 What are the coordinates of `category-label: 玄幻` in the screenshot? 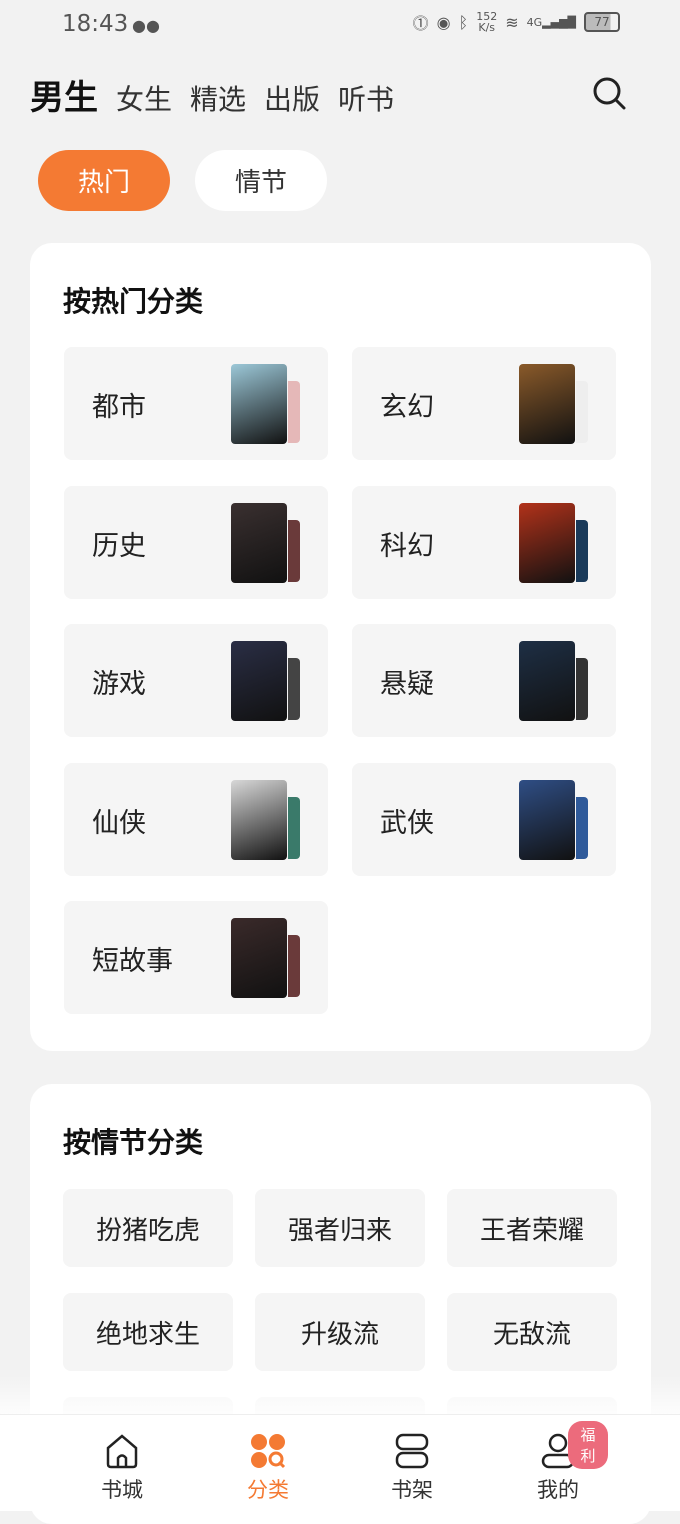 It's located at (407, 407).